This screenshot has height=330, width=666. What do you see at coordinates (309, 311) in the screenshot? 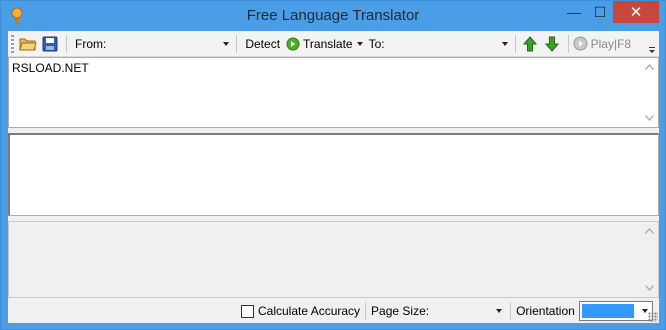
I see `calculate-accuracy-label: Calculate Accuracy` at bounding box center [309, 311].